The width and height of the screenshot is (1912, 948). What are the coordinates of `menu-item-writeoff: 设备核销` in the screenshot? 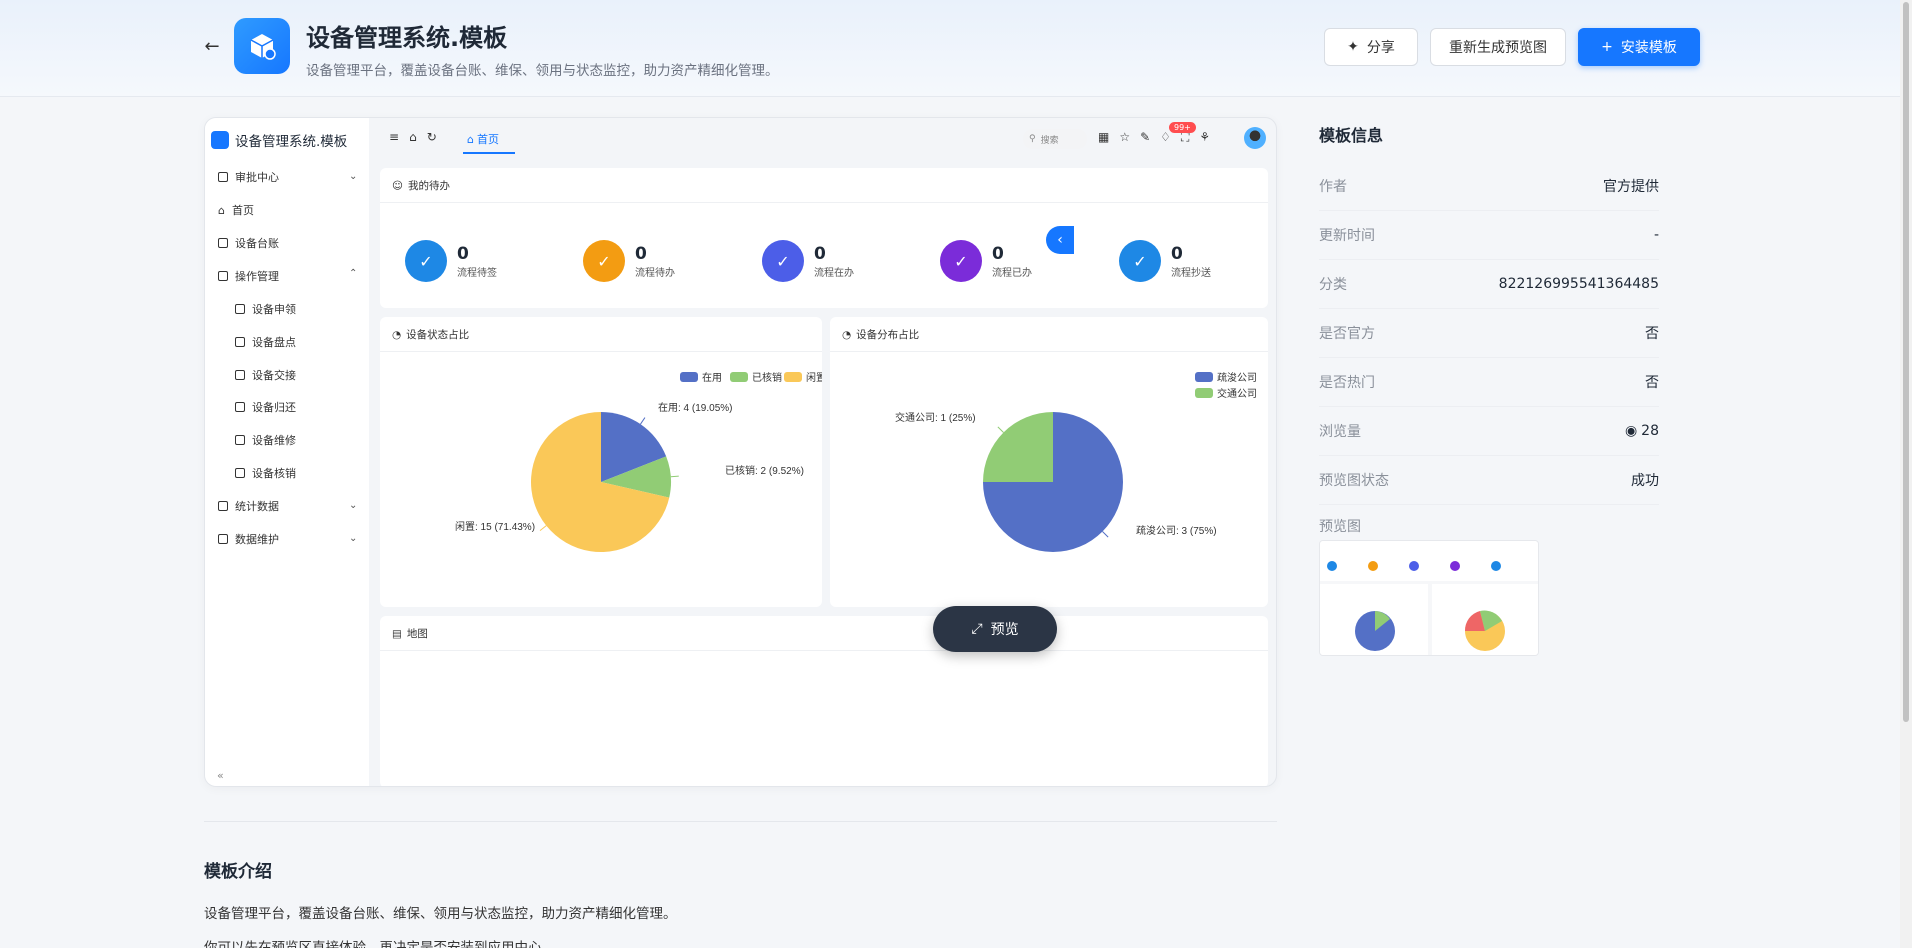 It's located at (265, 473).